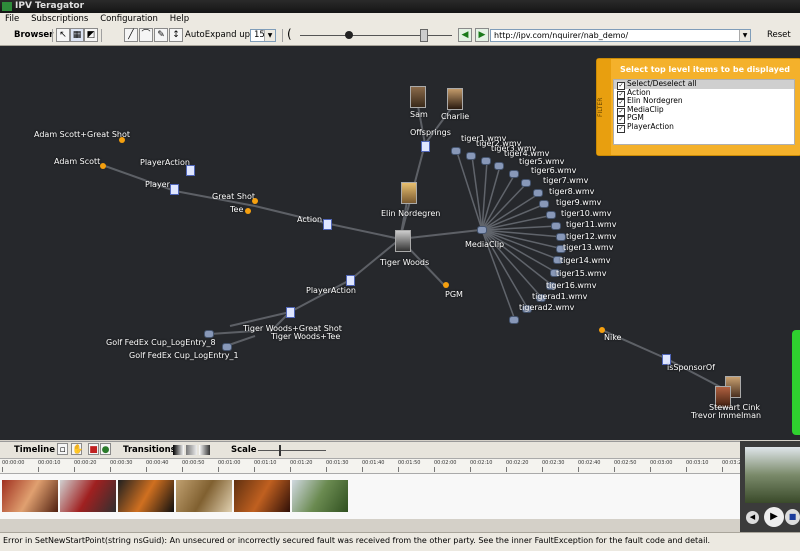 This screenshot has height=551, width=800. What do you see at coordinates (403, 241) in the screenshot?
I see `person-photo-tiger` at bounding box center [403, 241].